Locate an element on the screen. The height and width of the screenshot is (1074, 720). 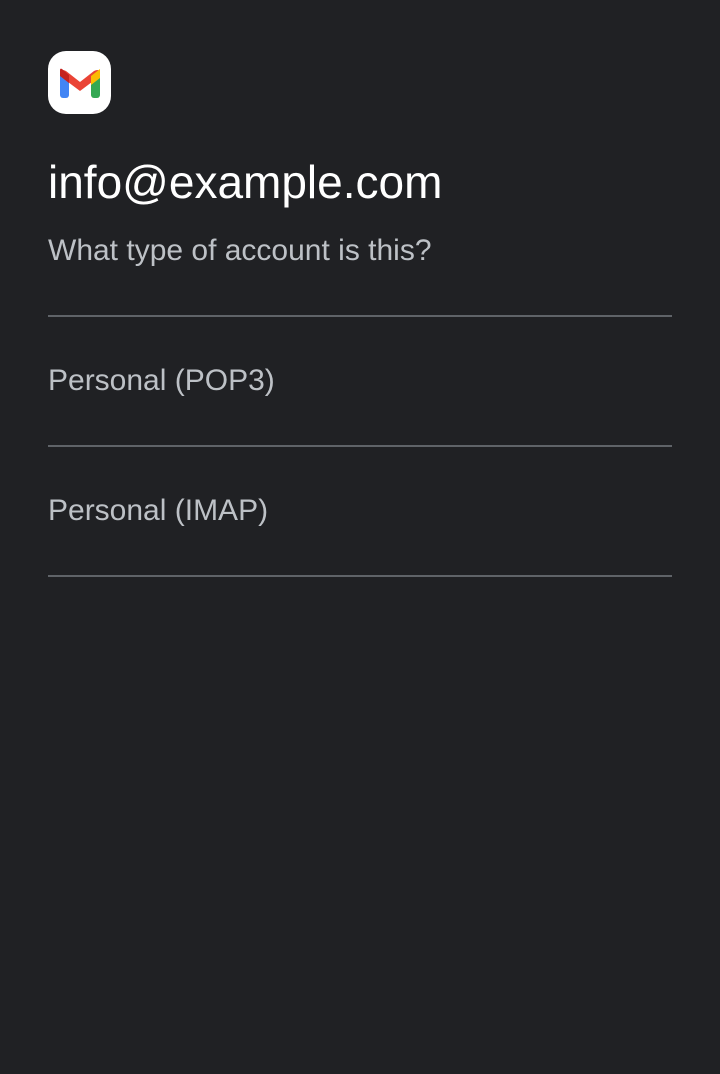
divider is located at coordinates (360, 576).